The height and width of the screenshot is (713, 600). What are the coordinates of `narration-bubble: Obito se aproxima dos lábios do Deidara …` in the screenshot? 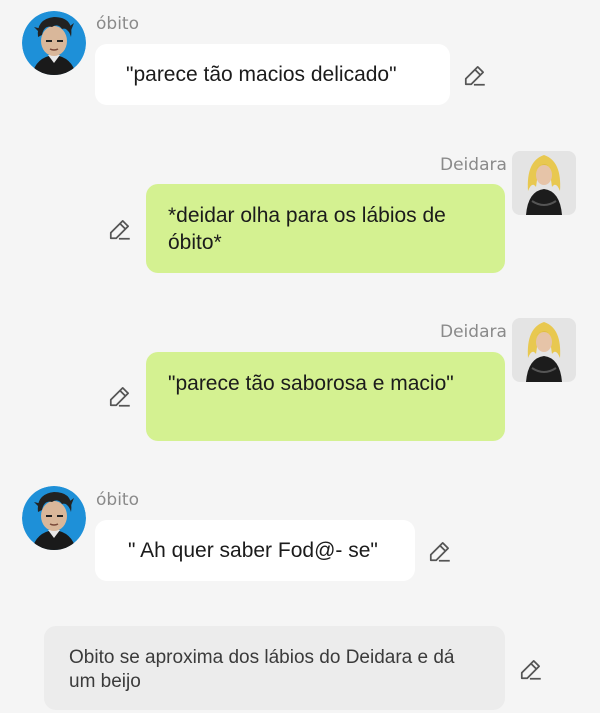 It's located at (274, 668).